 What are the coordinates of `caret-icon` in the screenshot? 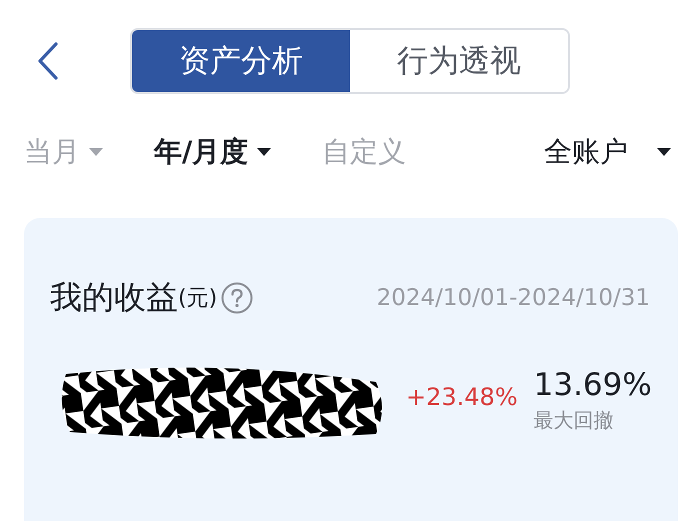 It's located at (664, 152).